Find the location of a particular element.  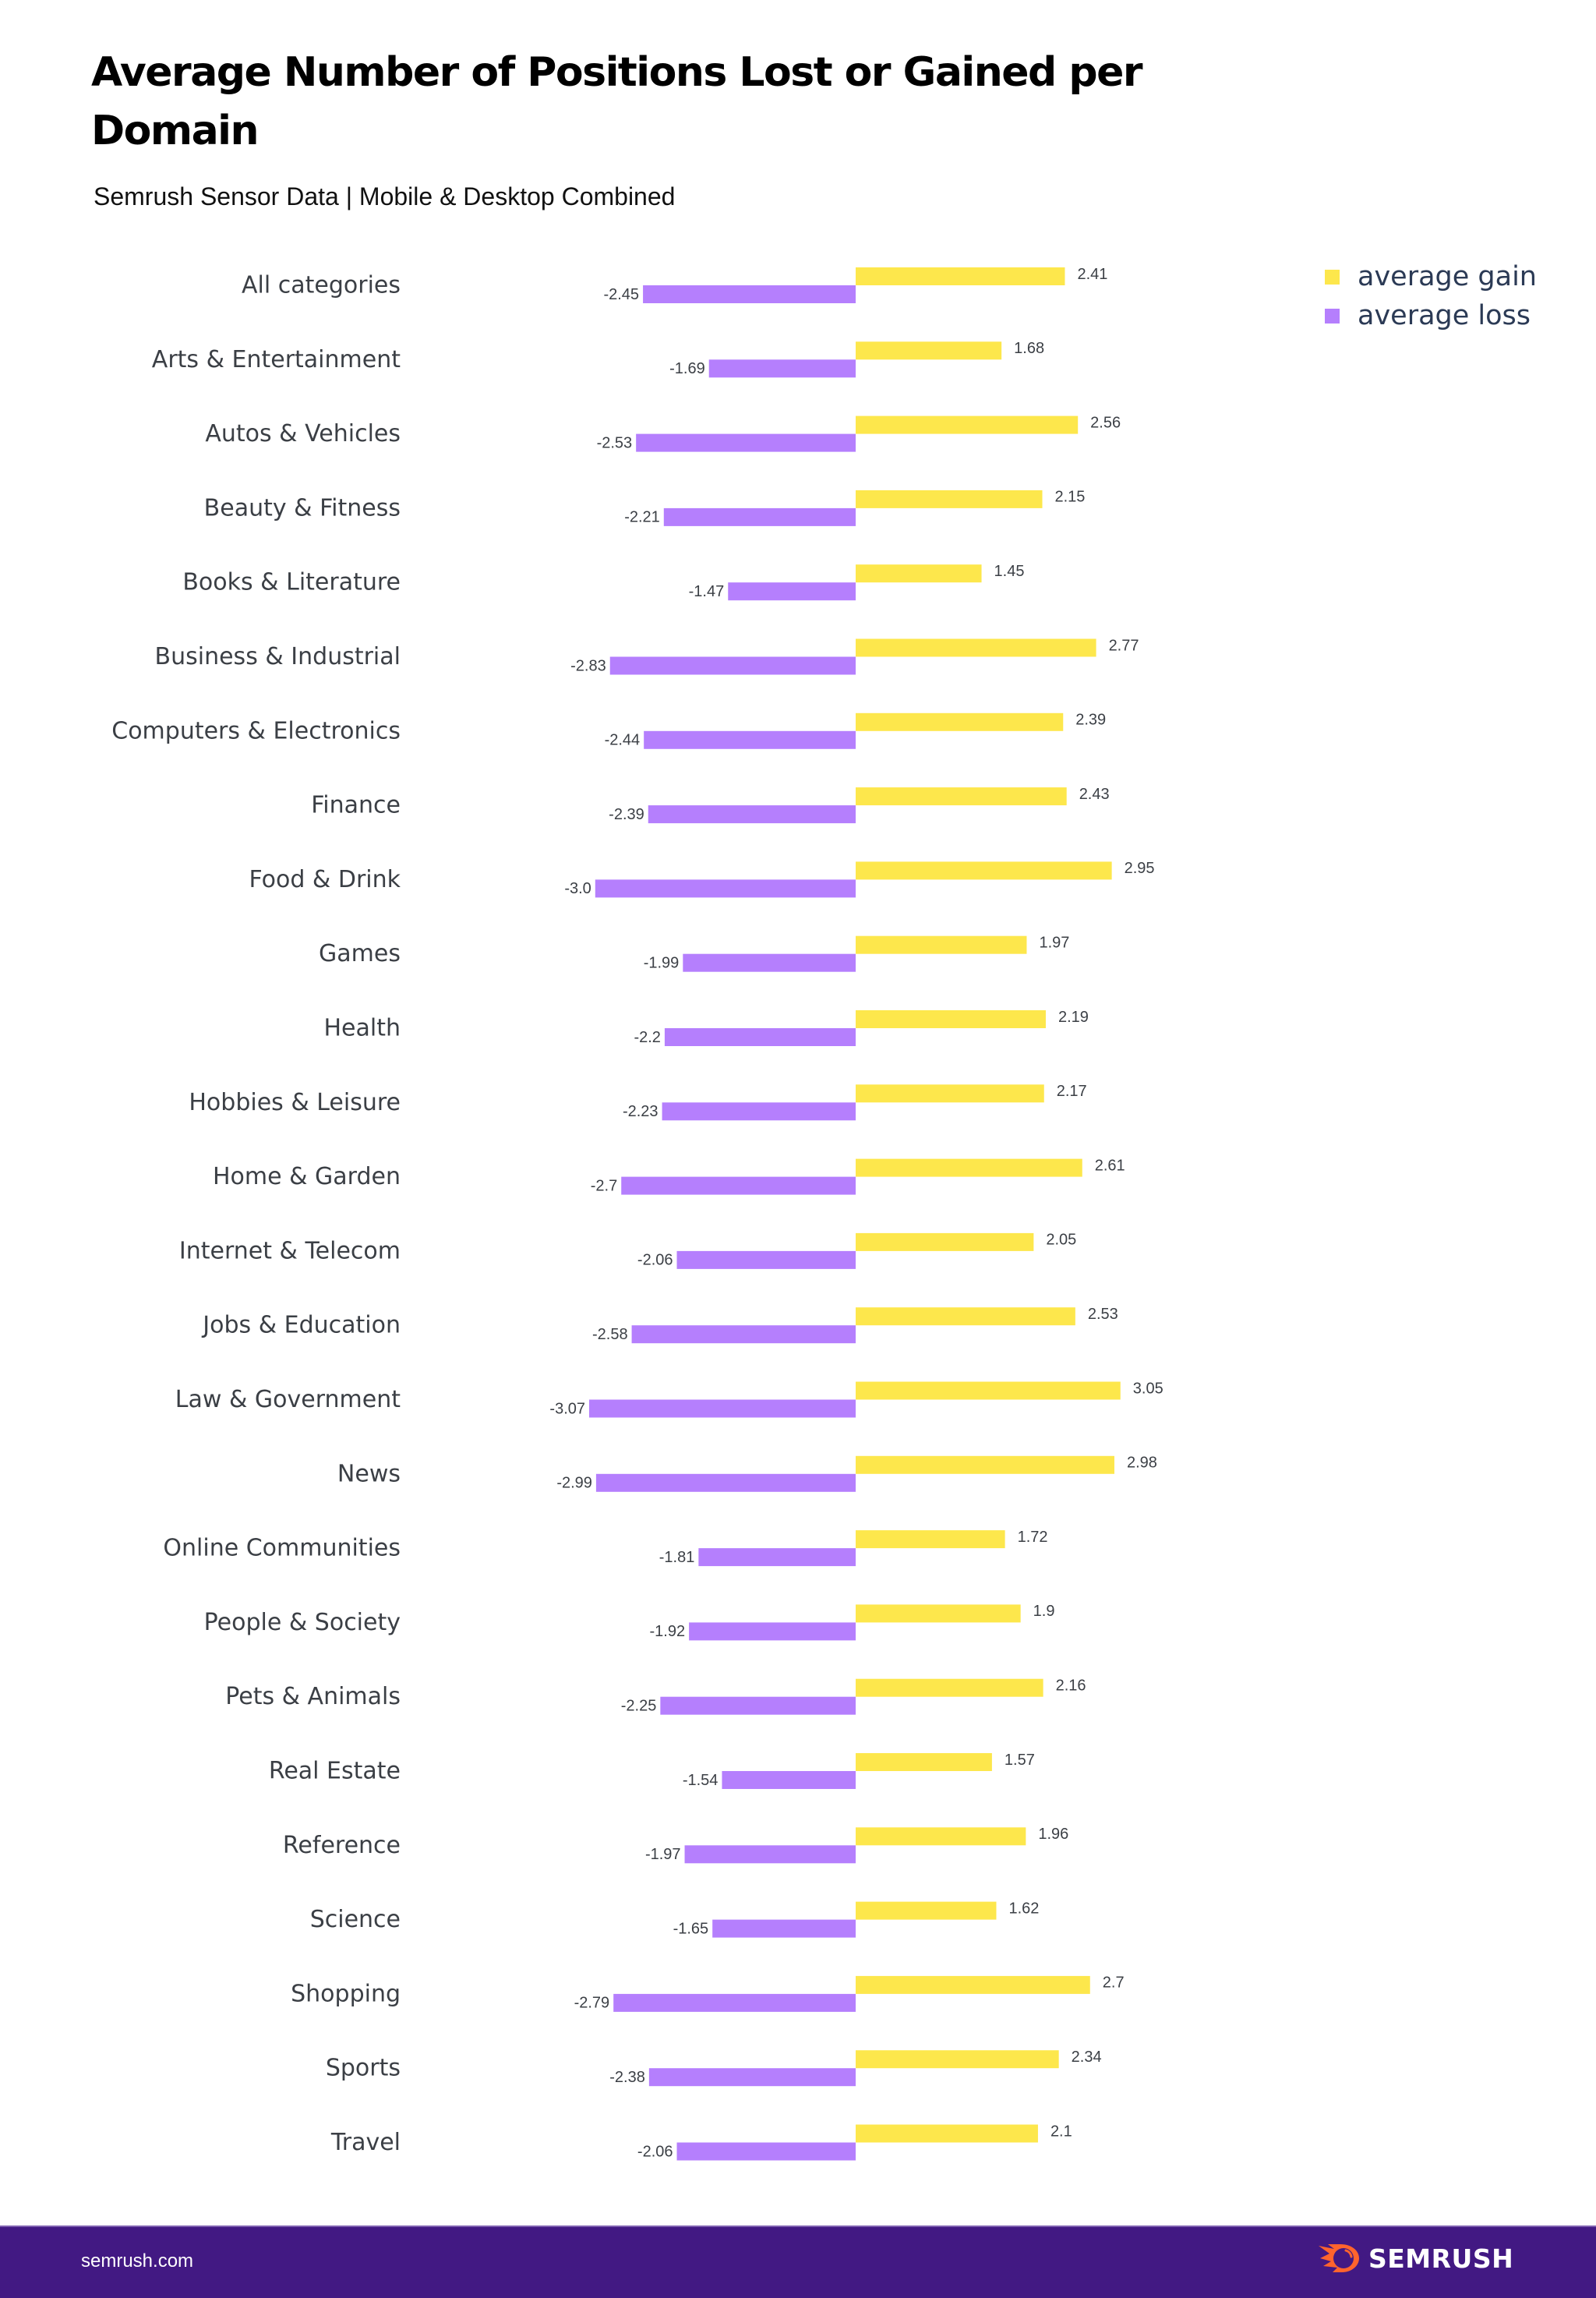

category-label: Real Estate is located at coordinates (335, 1771).